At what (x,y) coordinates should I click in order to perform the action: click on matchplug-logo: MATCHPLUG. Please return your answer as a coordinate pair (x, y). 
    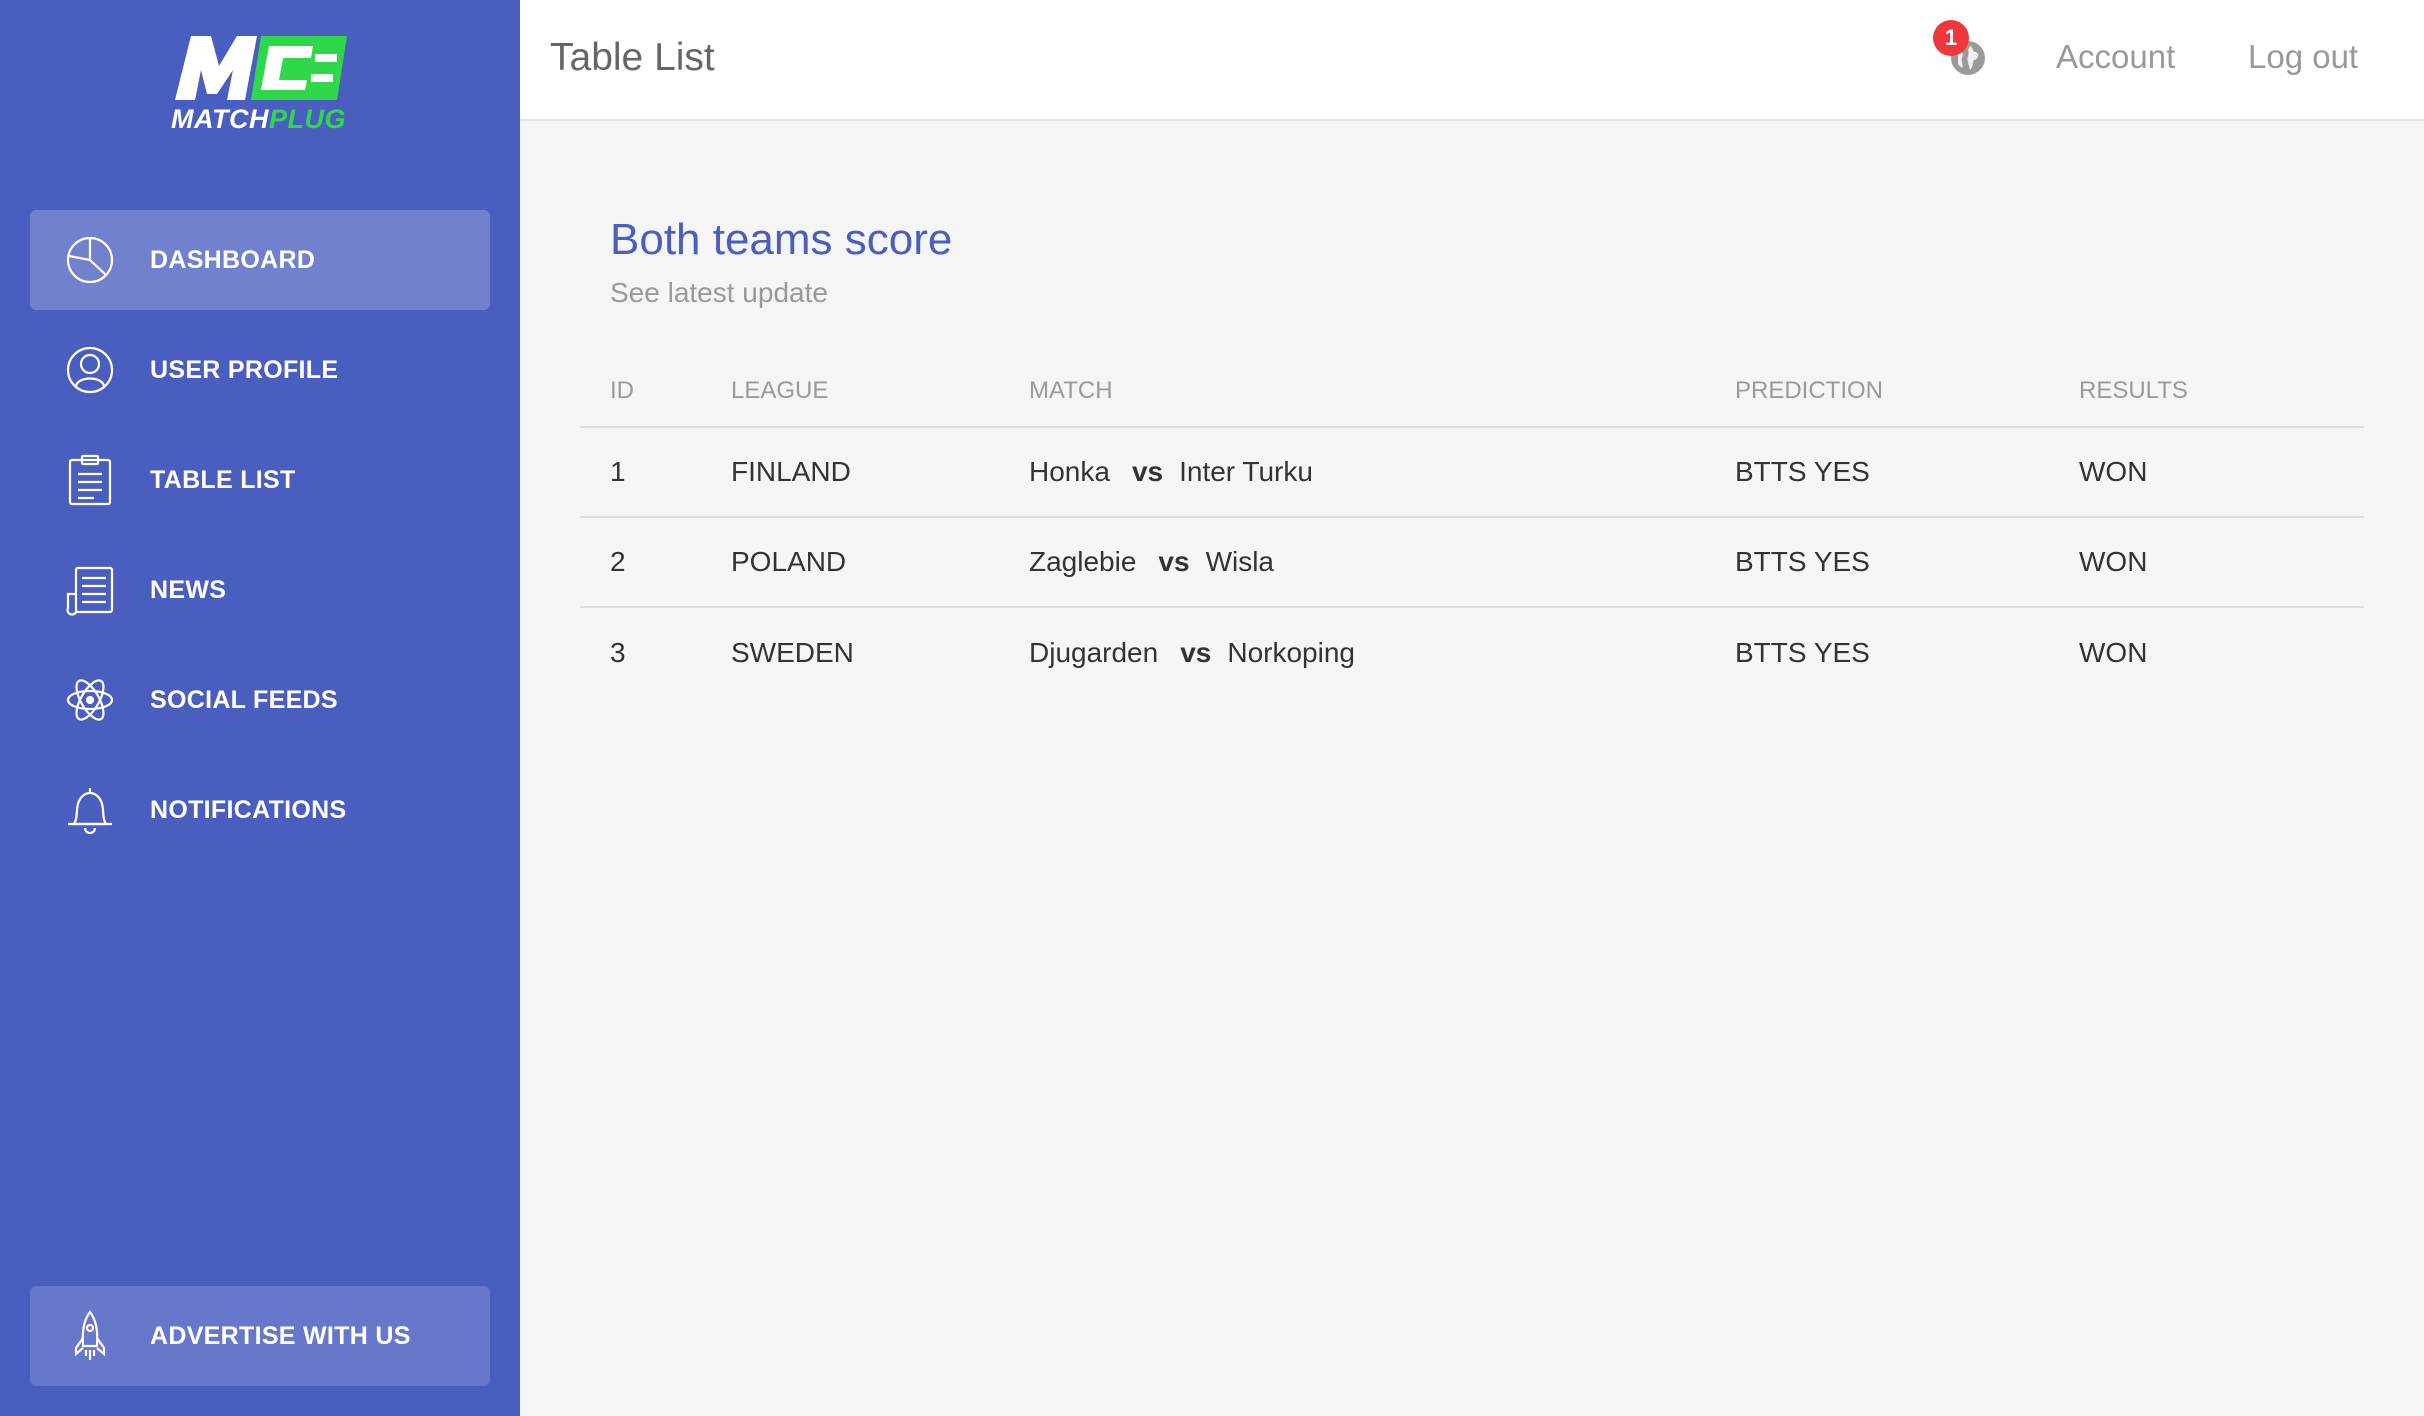
    Looking at the image, I should click on (260, 83).